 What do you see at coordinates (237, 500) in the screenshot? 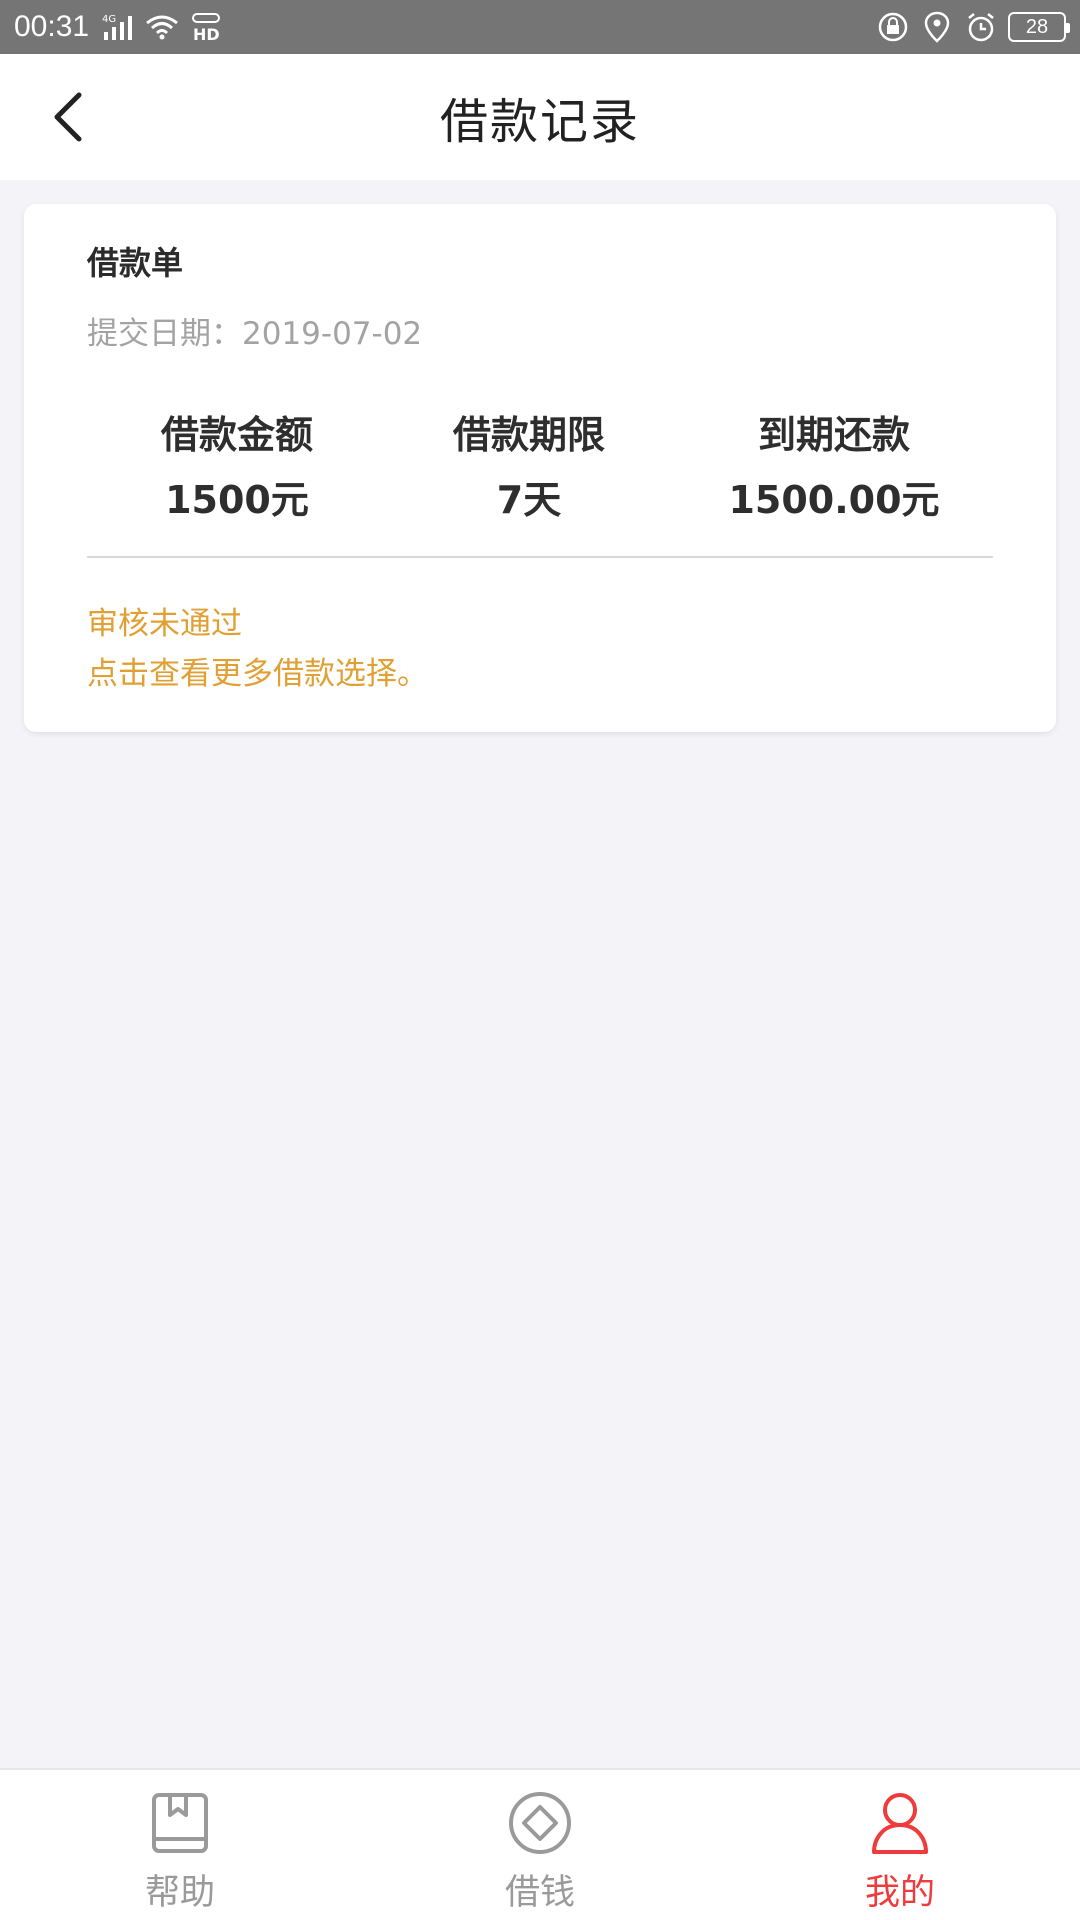
I see `stat-value: 1500元` at bounding box center [237, 500].